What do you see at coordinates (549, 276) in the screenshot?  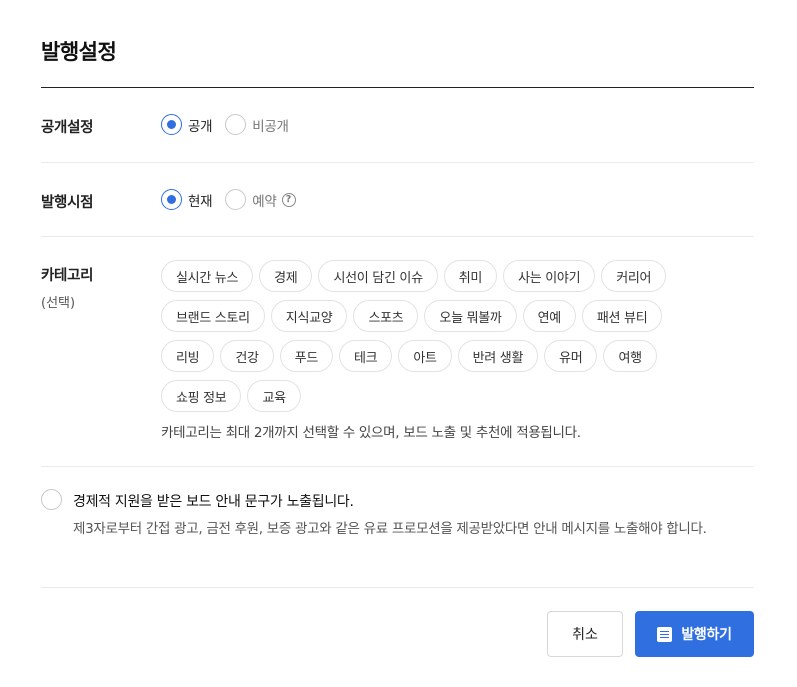 I see `category-chip: 사는 이야기` at bounding box center [549, 276].